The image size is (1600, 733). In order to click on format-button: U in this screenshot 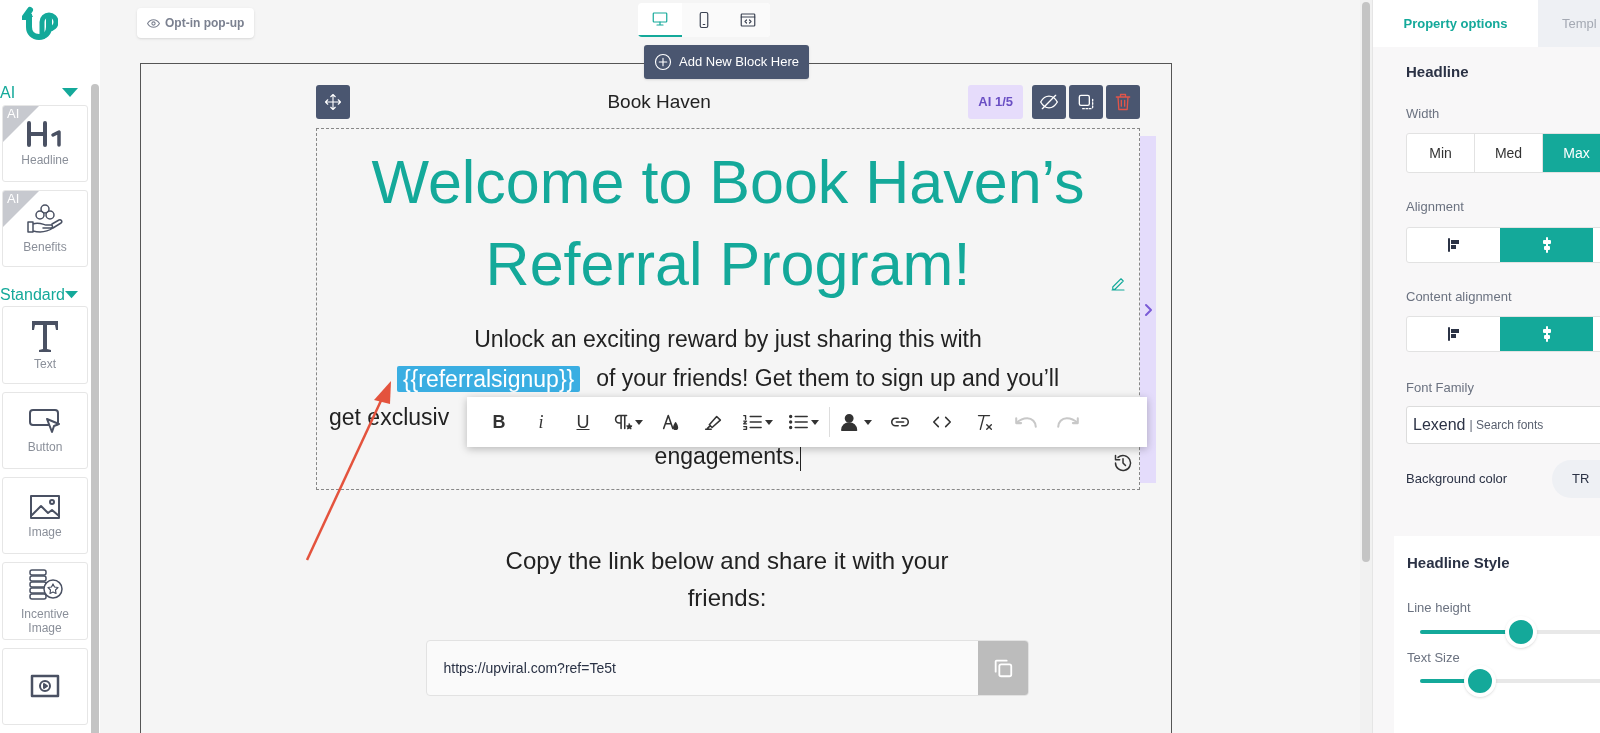, I will do `click(583, 422)`.